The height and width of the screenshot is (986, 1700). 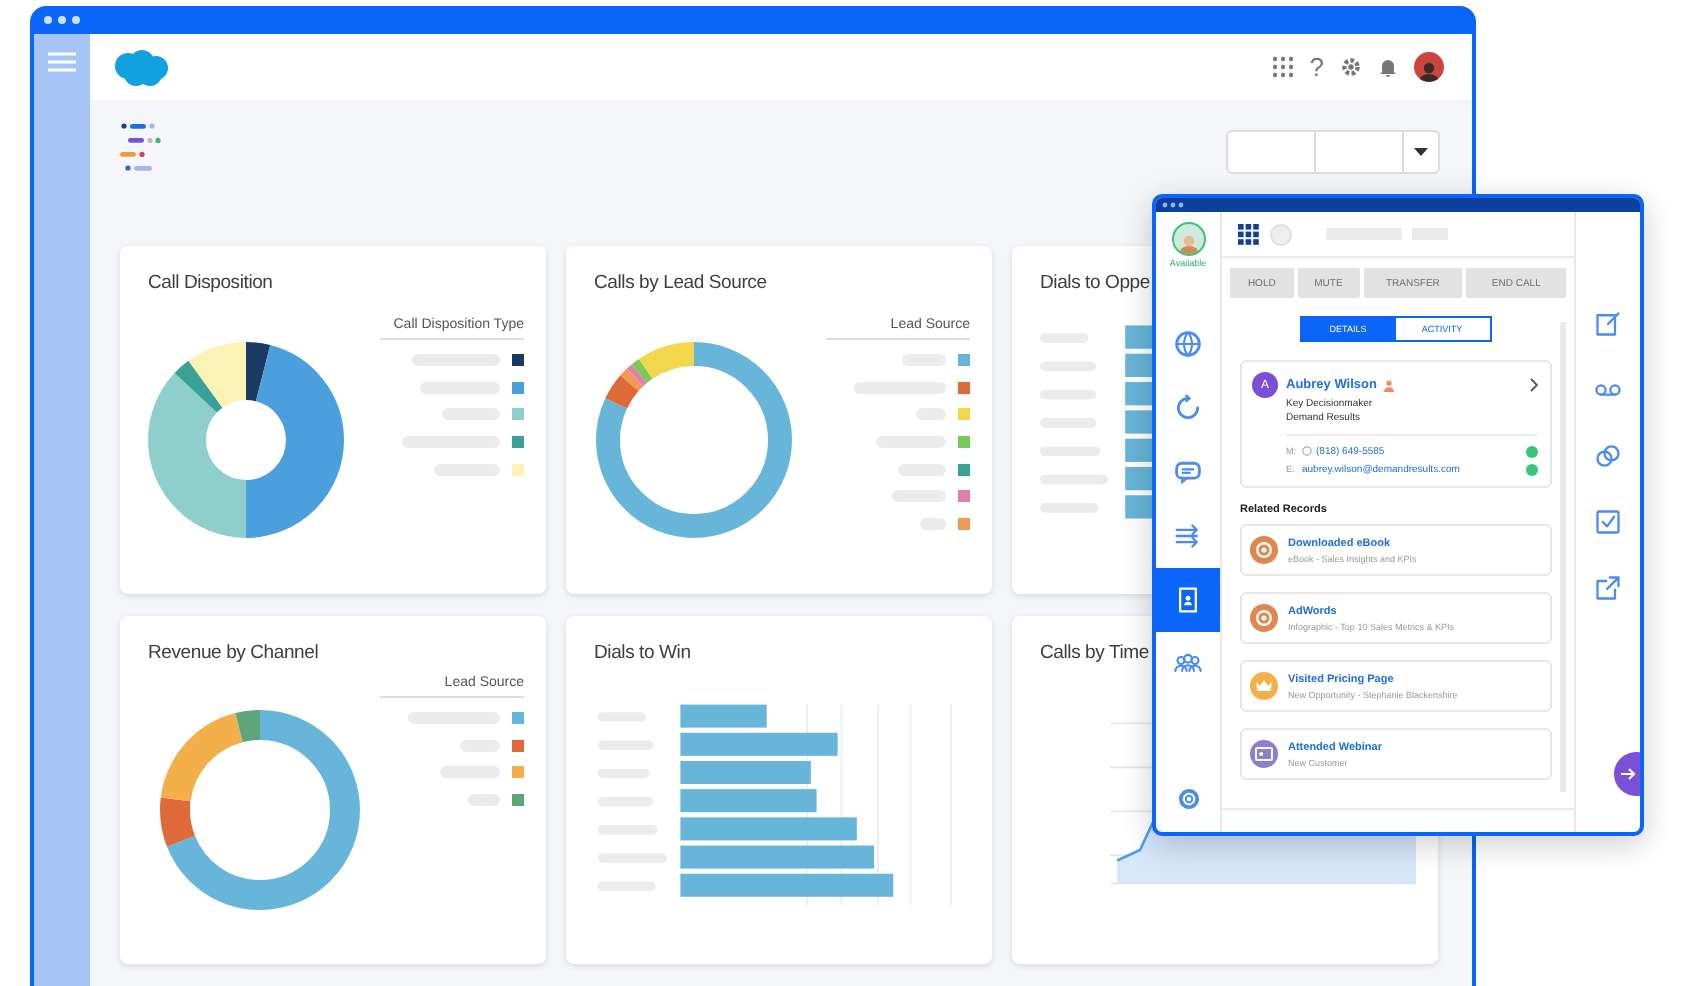 I want to click on card-title: Calls by Lead Source, so click(x=680, y=283).